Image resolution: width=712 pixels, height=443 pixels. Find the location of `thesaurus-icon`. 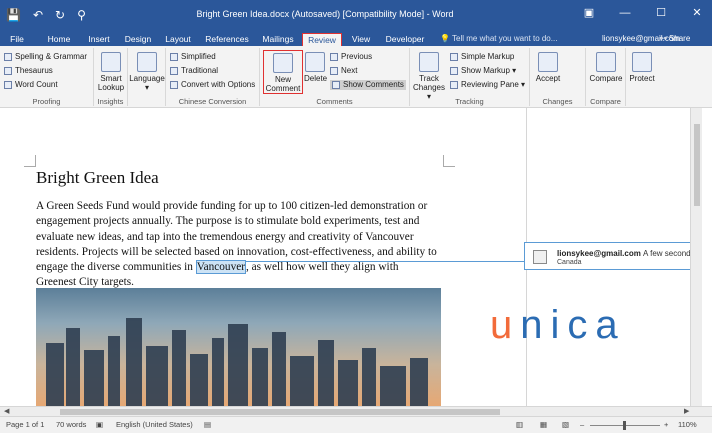

thesaurus-icon is located at coordinates (8, 71).